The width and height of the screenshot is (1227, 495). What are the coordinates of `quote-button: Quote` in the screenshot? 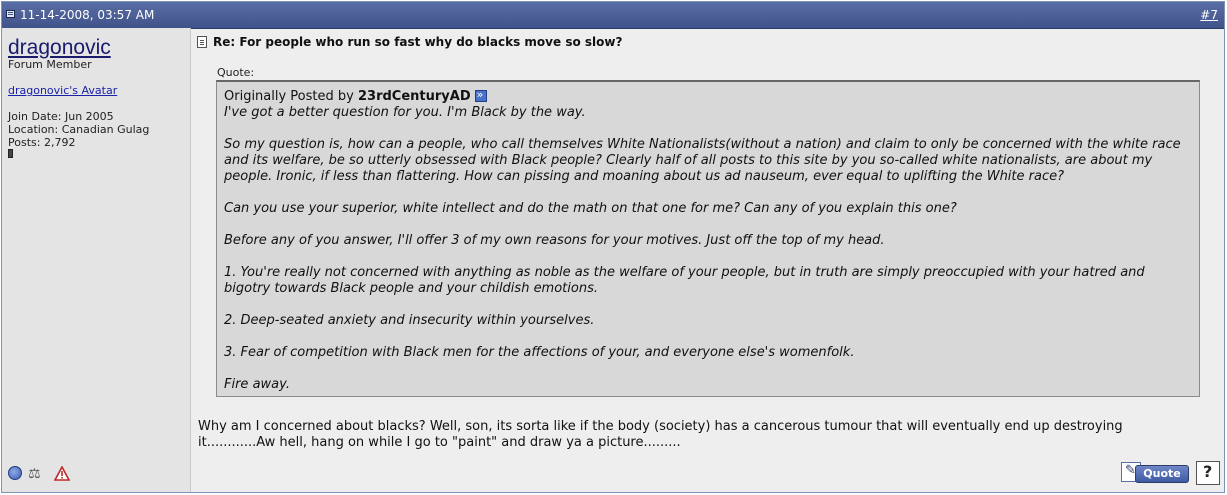 It's located at (1155, 473).